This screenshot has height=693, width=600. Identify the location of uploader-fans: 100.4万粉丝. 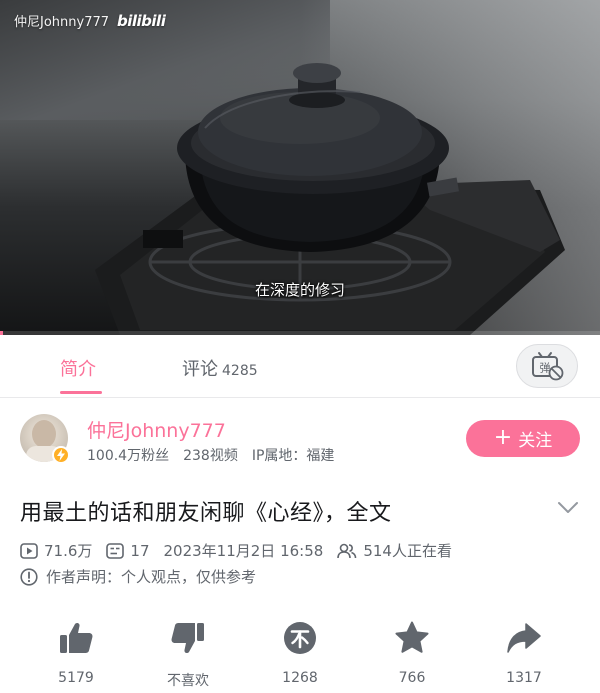
(128, 456).